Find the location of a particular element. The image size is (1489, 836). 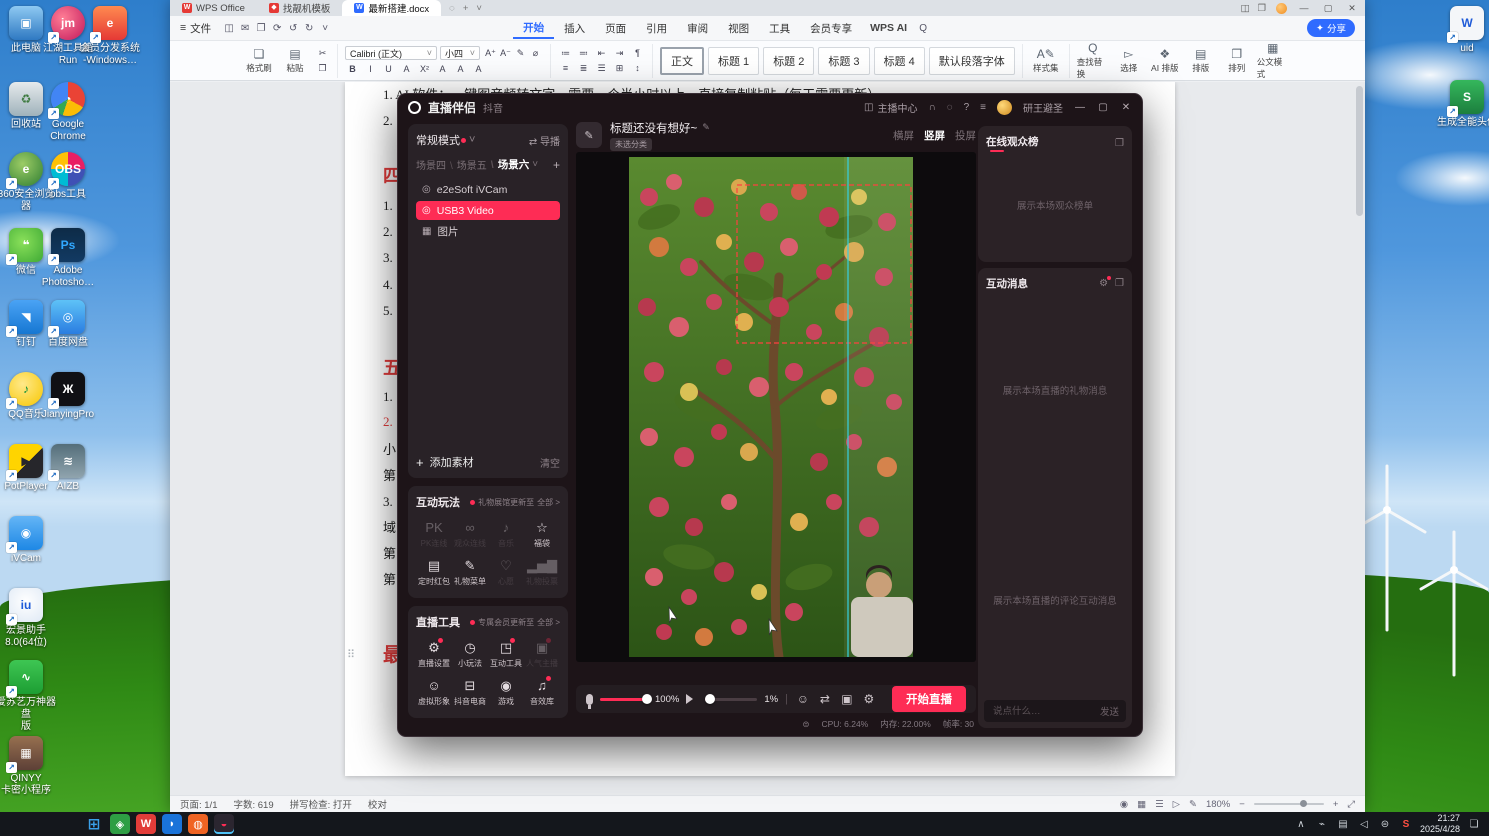

new-tab-button: + is located at coordinates (466, 8).